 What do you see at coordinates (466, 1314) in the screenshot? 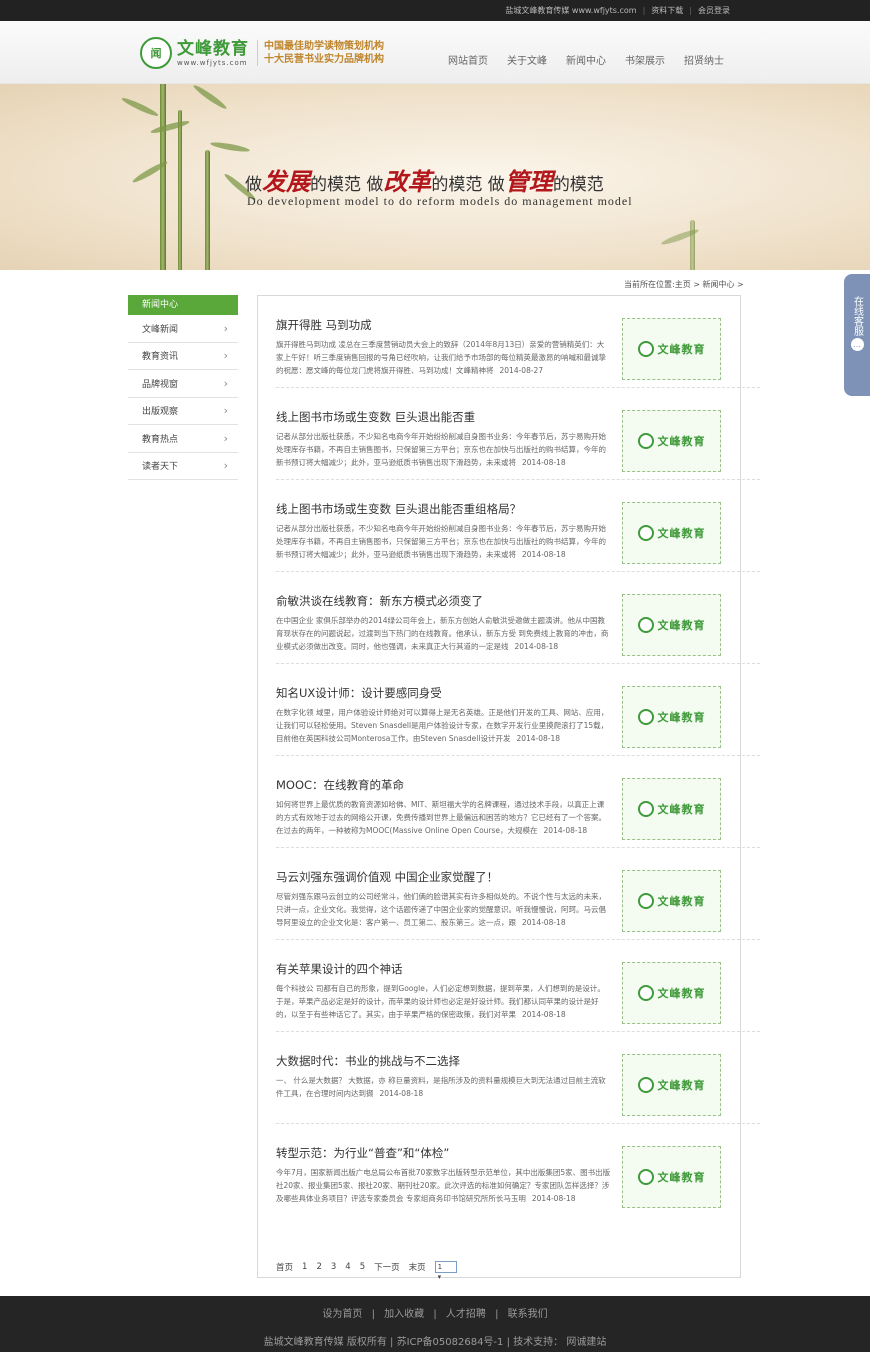
I see `footer-link-jobs: 人才招聘` at bounding box center [466, 1314].